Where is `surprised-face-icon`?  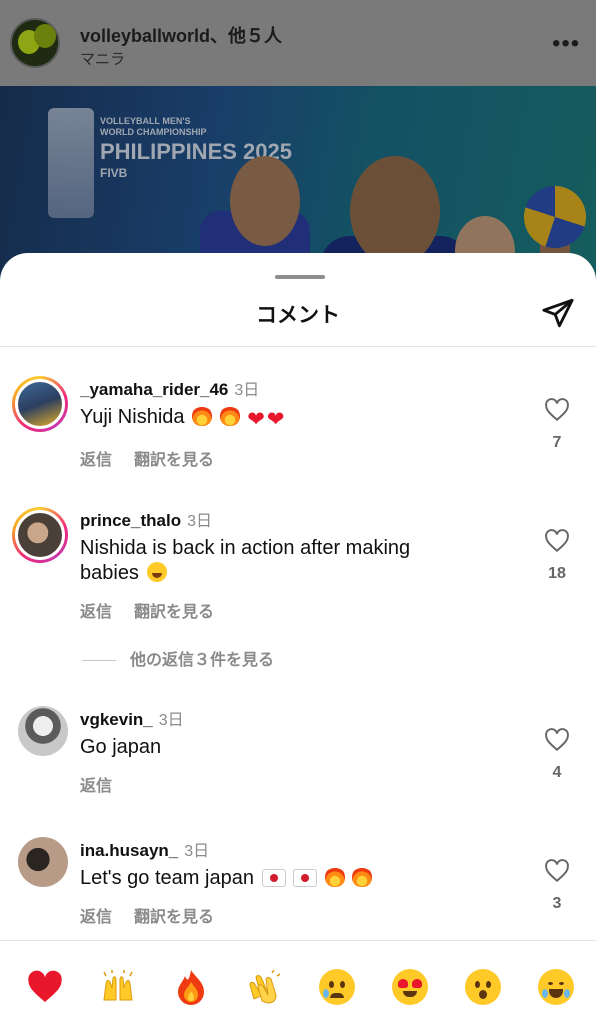 surprised-face-icon is located at coordinates (483, 987).